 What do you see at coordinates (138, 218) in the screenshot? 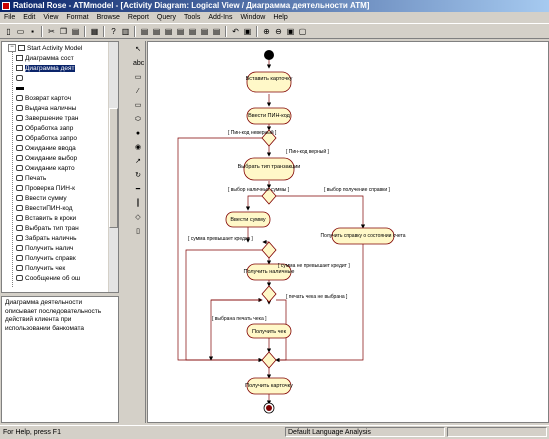
I see `decision-icon: ◇` at bounding box center [138, 218].